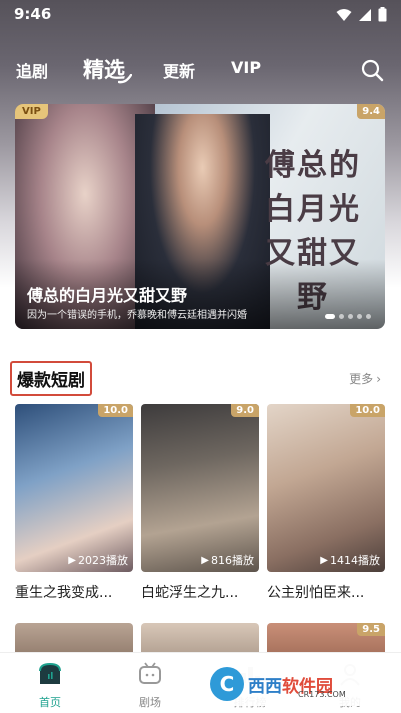 This screenshot has width=401, height=713. I want to click on drama-poster: 10.0 ▶ 1414播放, so click(326, 488).